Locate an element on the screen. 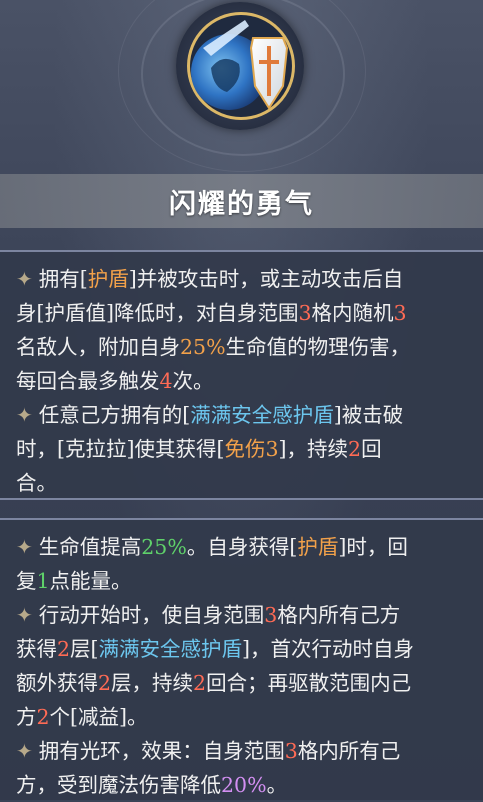 Image resolution: width=483 pixels, height=802 pixels. effect-line: ✦ 拥有[护盾]并被攻击时，或主动攻击后自 is located at coordinates (242, 279).